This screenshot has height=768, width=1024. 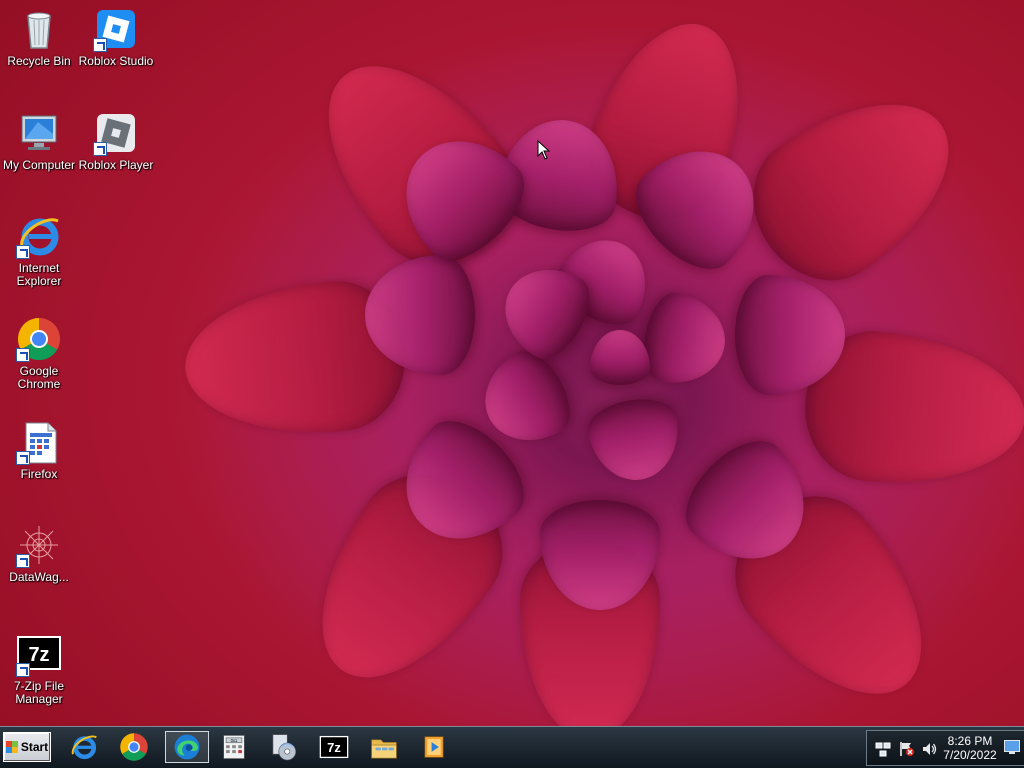 I want to click on desktop-icon-7zip: 7z 7-Zip File Manager, so click(x=39, y=668).